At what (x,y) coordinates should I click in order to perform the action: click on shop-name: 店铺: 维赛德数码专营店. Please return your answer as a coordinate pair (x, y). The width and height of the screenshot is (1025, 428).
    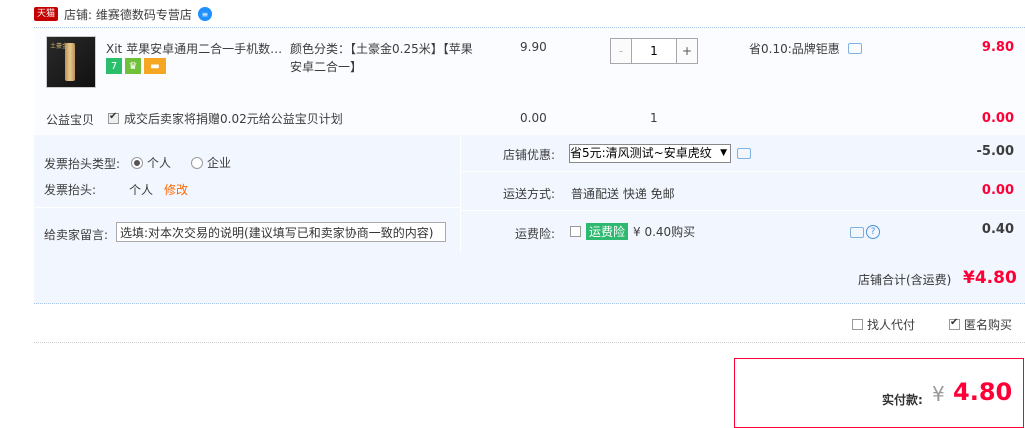
    Looking at the image, I should click on (128, 14).